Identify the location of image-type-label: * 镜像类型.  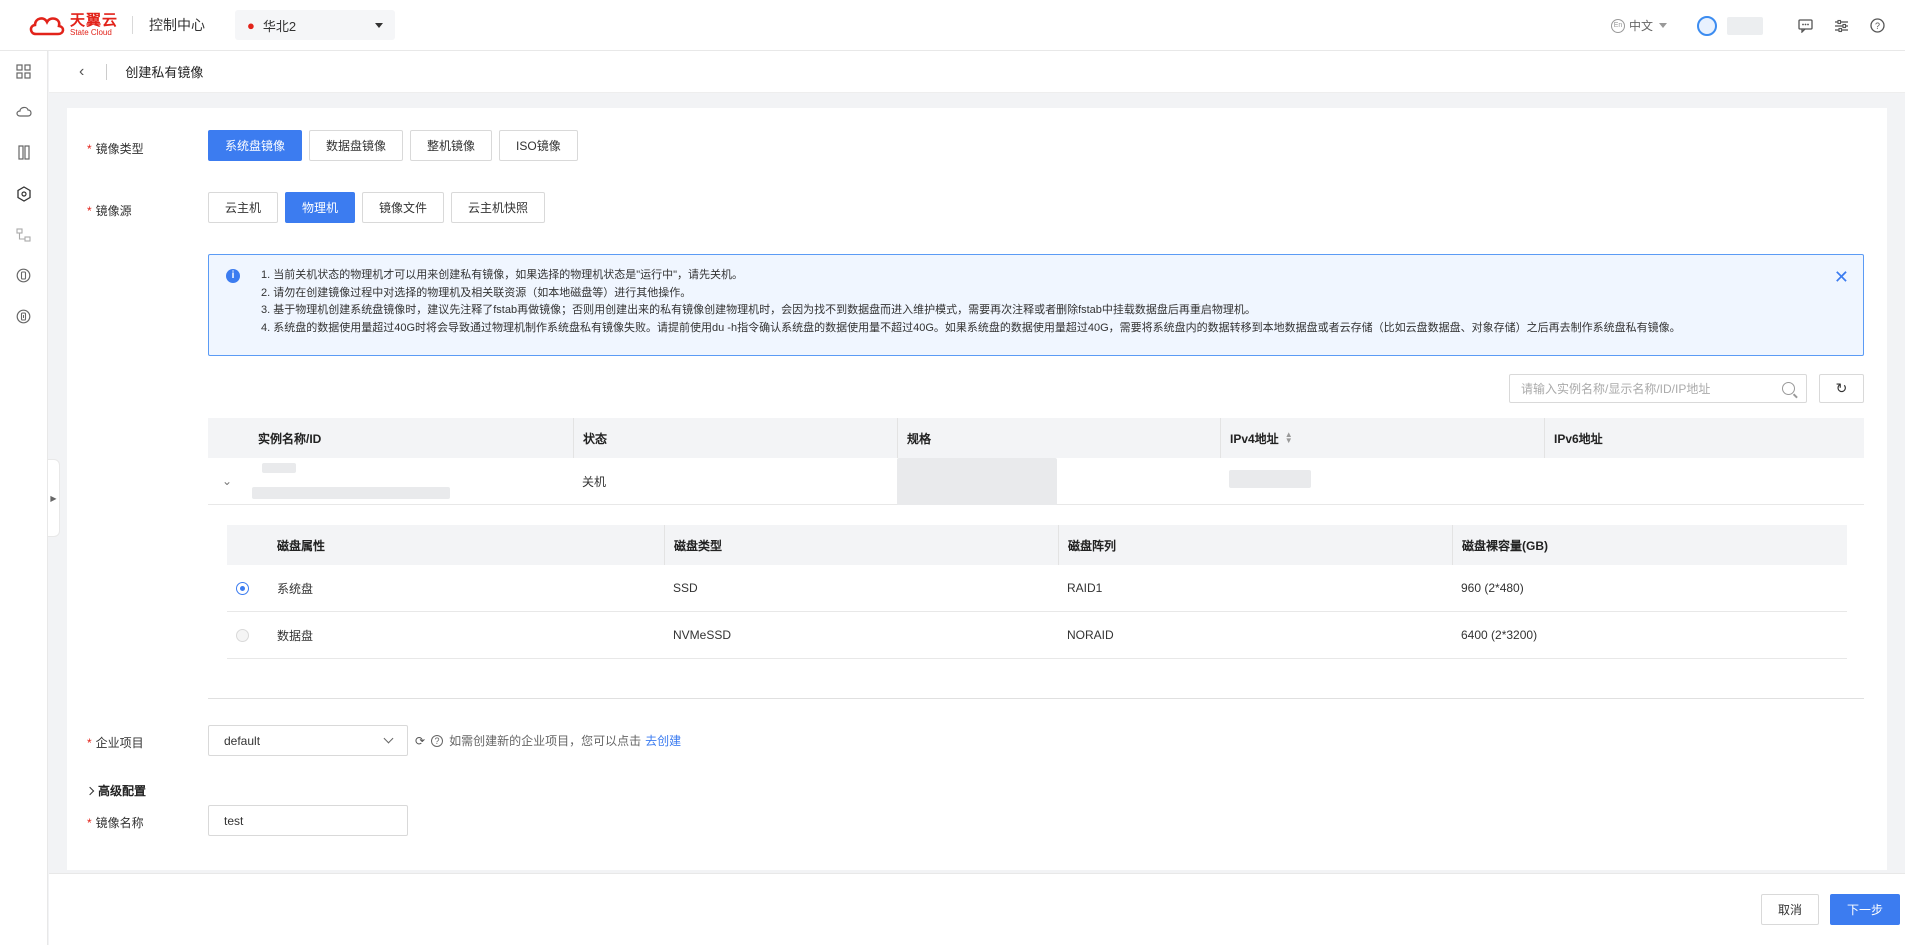
(115, 149).